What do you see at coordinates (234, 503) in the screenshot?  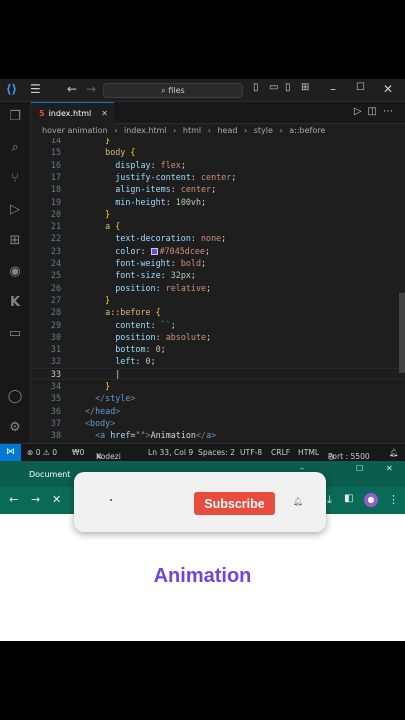 I see `subscribe-button: Subscribe` at bounding box center [234, 503].